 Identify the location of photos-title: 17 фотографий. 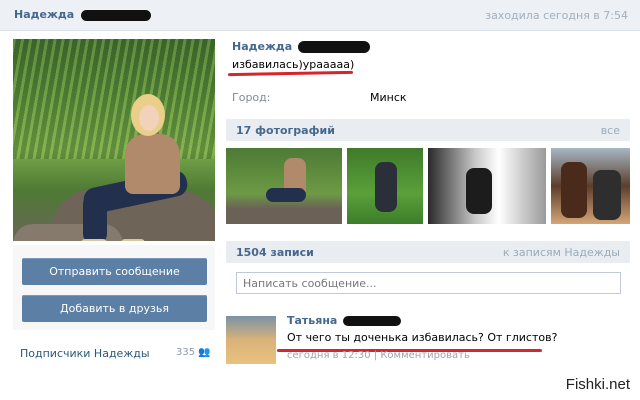
(285, 130).